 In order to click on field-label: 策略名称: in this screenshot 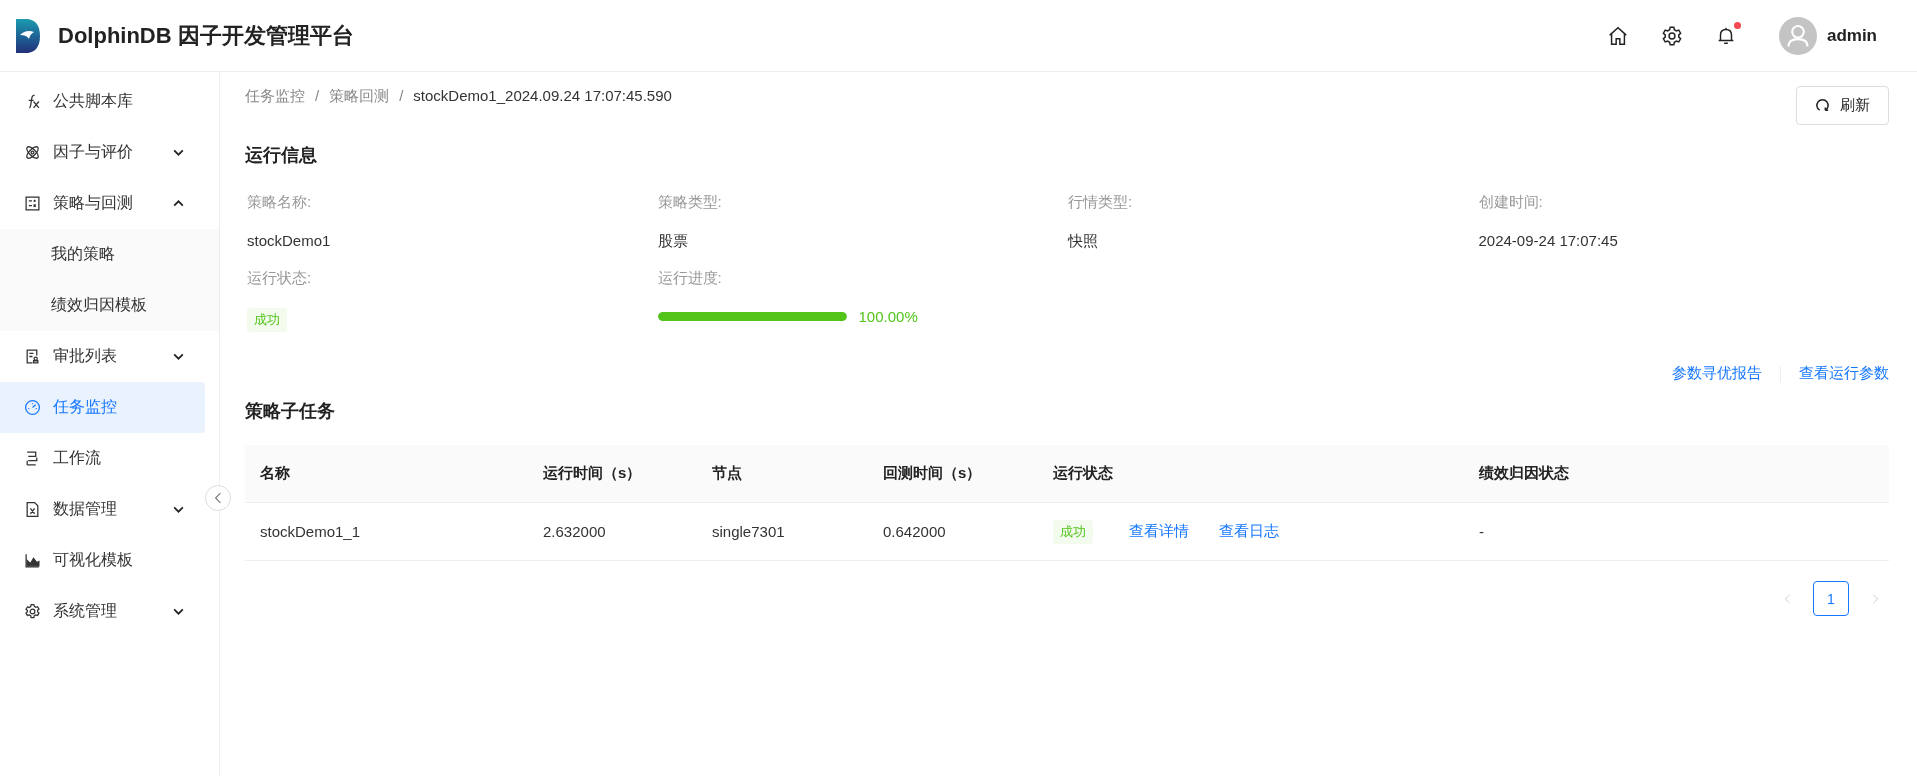, I will do `click(279, 202)`.